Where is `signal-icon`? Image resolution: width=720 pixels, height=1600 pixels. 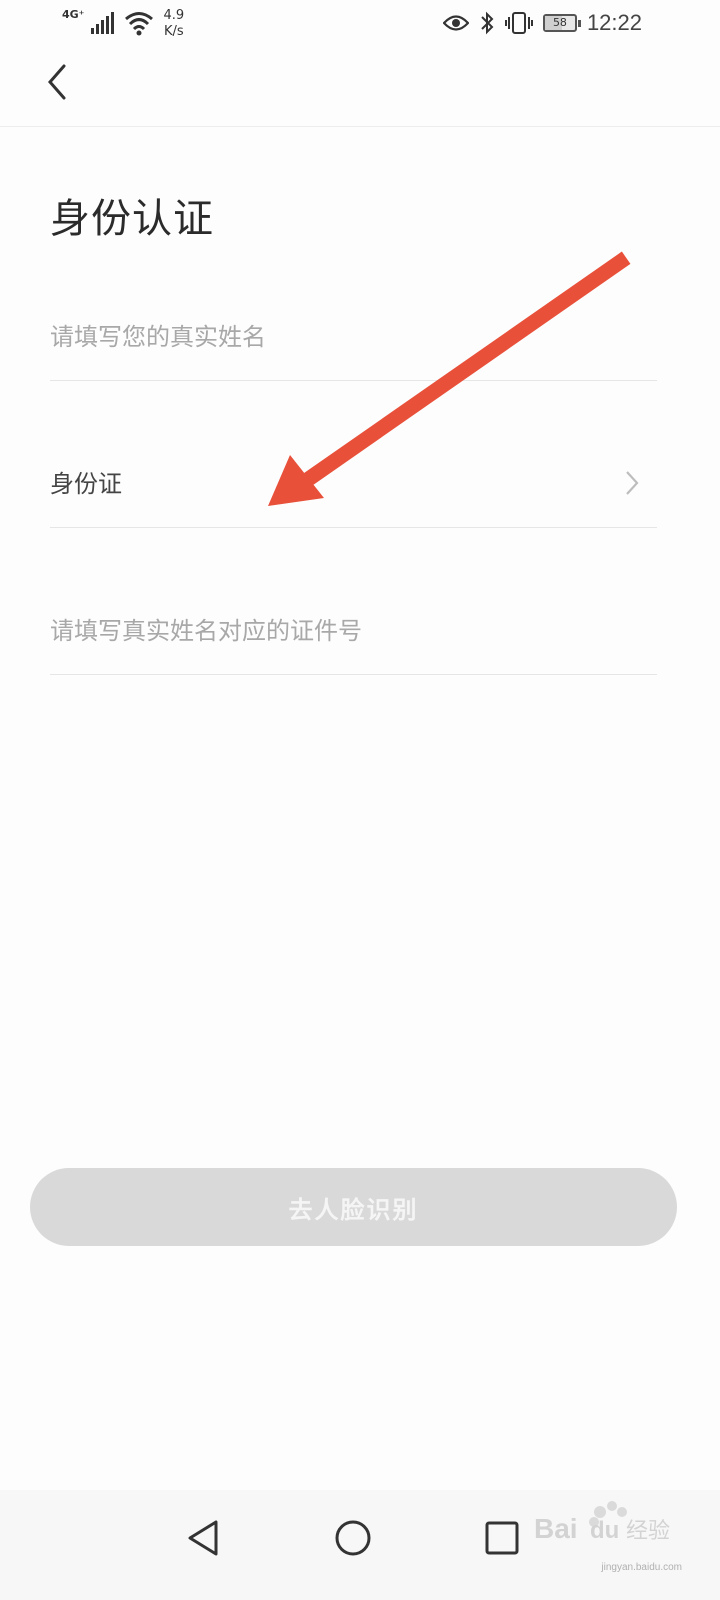 signal-icon is located at coordinates (102, 23).